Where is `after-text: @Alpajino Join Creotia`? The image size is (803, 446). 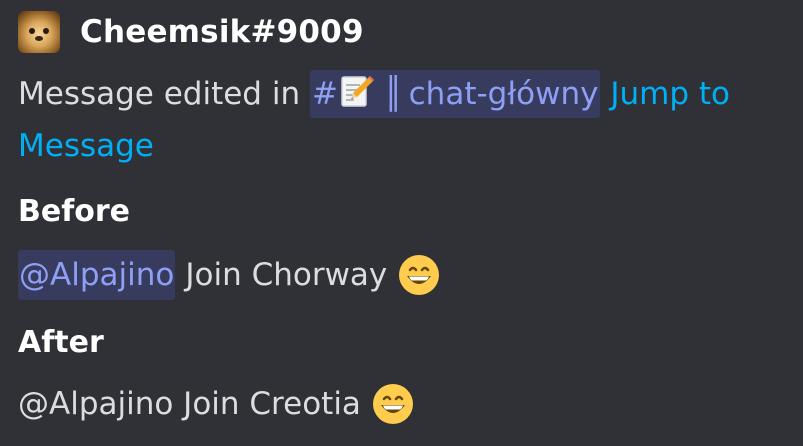 after-text: @Alpajino Join Creotia is located at coordinates (189, 404).